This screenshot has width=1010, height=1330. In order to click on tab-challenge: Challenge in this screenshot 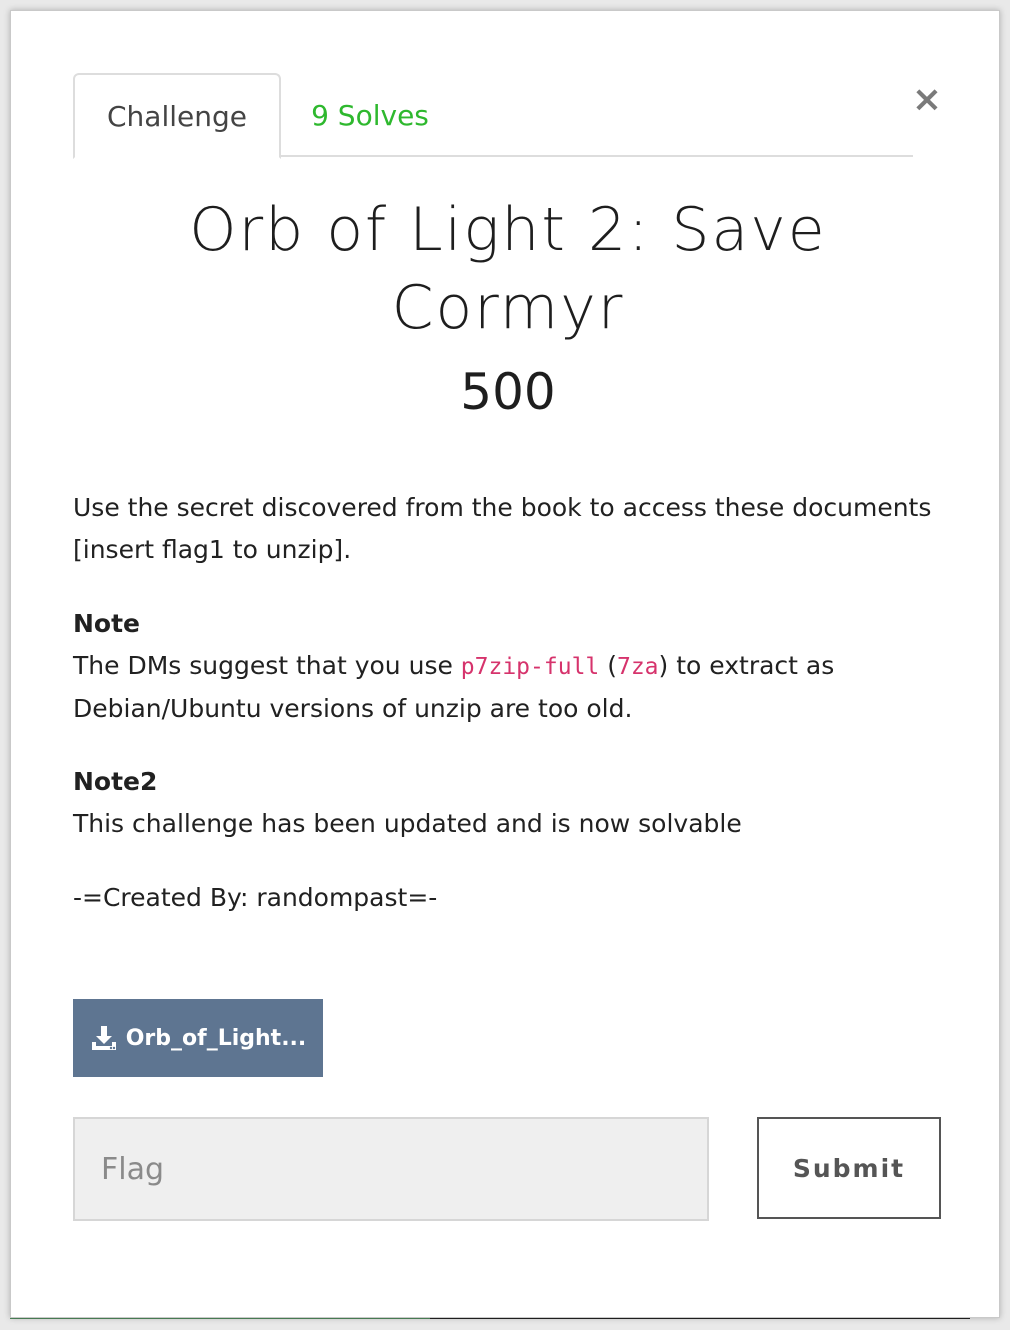, I will do `click(177, 116)`.